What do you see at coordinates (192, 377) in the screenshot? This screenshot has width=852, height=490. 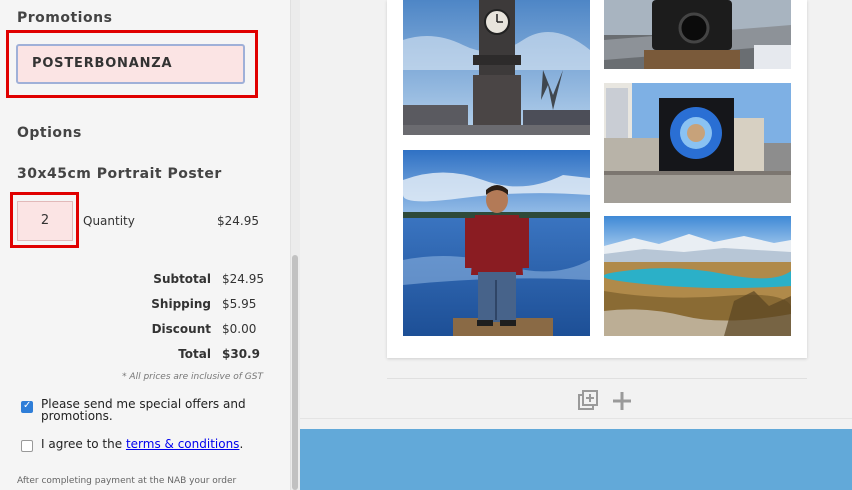 I see `gst-note: * All prices are inclusive of GST` at bounding box center [192, 377].